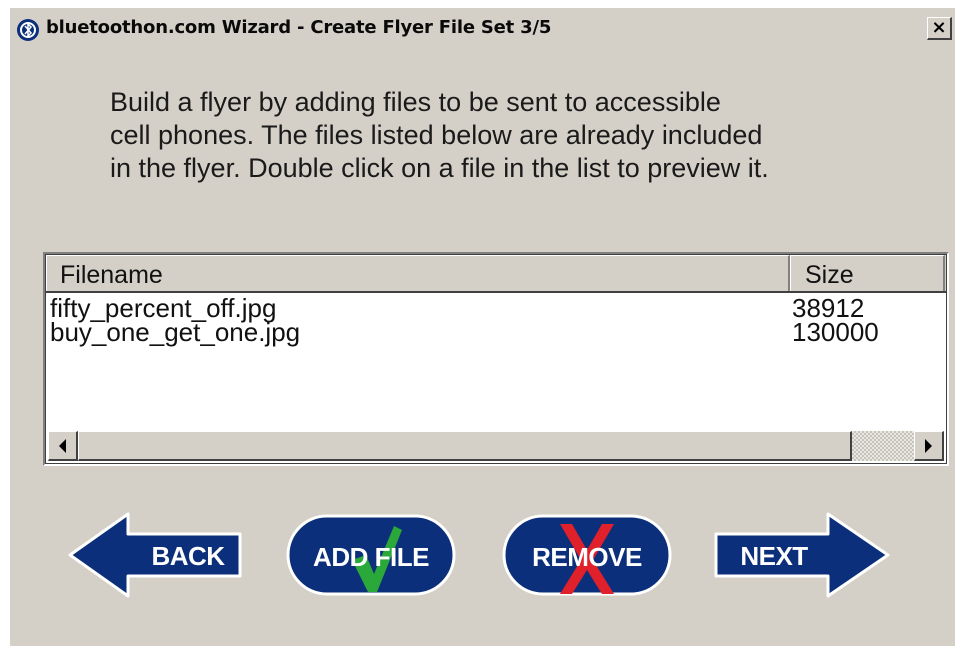 This screenshot has height=646, width=961. Describe the element at coordinates (835, 332) in the screenshot. I see `file-size: 130000` at that location.